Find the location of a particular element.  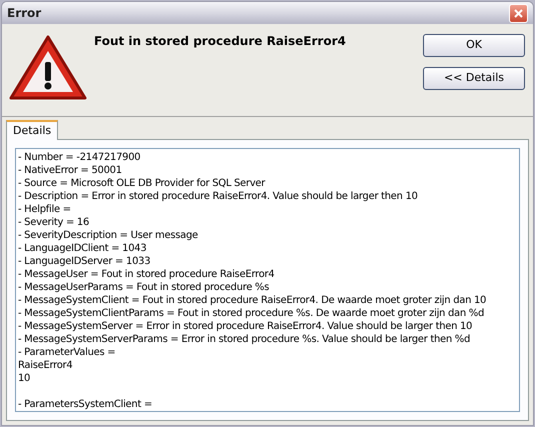

detail-line: - MessageUserParams = Fout in stored procedure %s is located at coordinates (144, 287).